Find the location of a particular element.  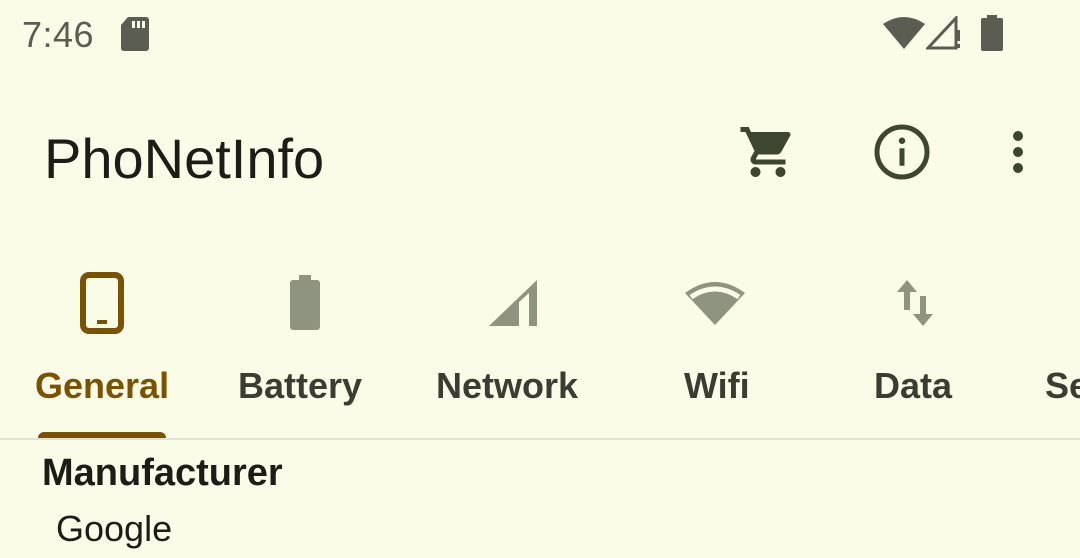

info-button is located at coordinates (902, 154).